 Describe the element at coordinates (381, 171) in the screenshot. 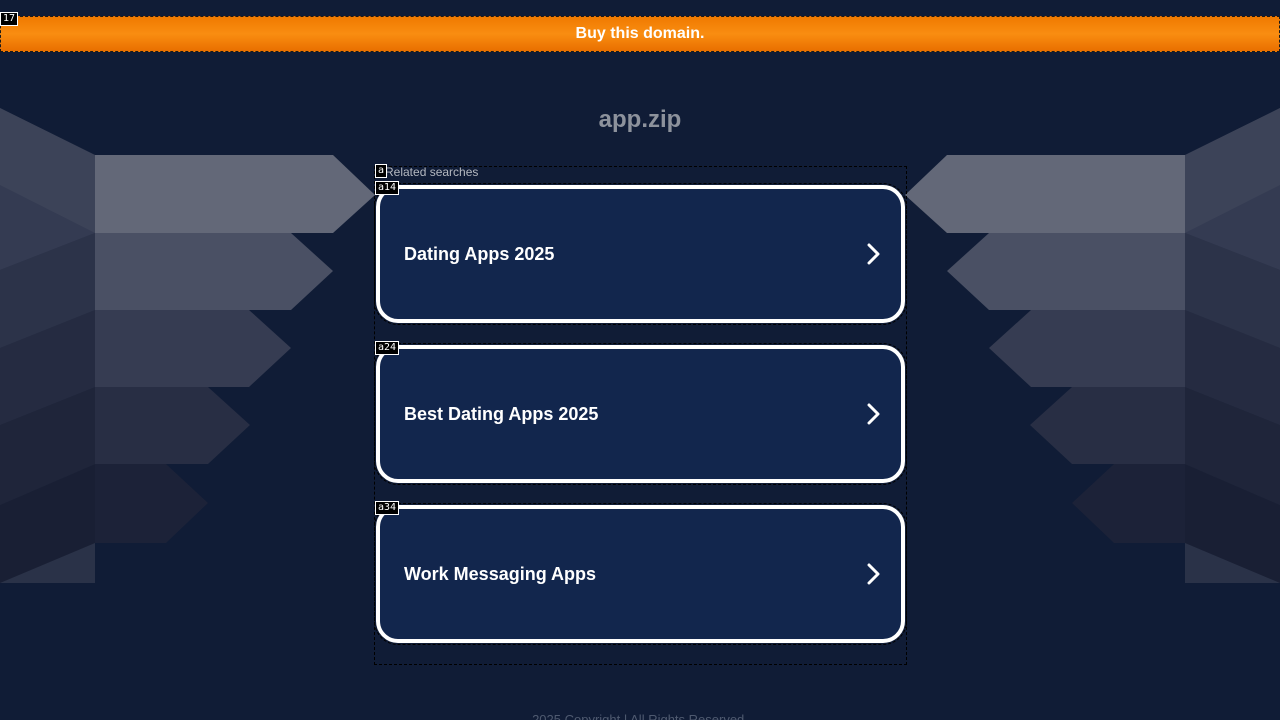

I see `related-tag: a` at that location.